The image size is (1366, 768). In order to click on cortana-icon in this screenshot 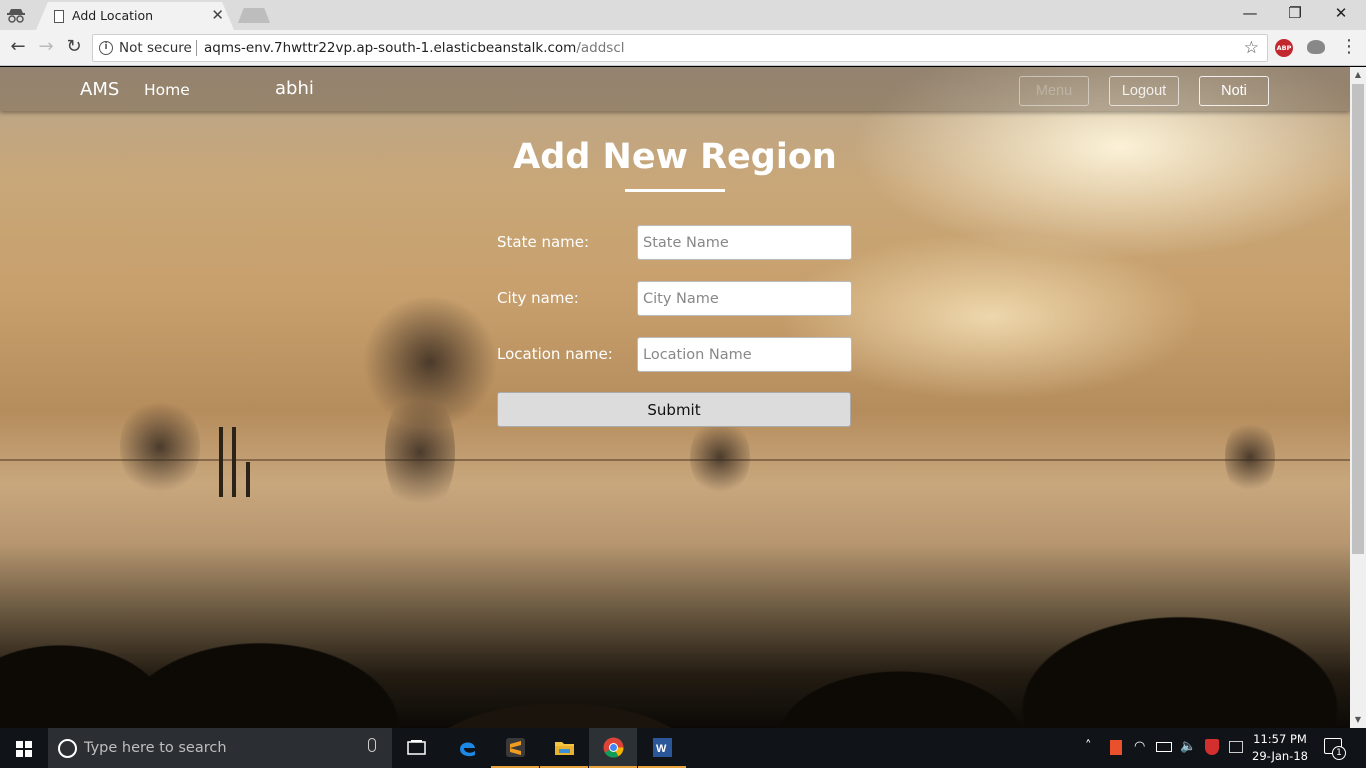, I will do `click(67, 748)`.